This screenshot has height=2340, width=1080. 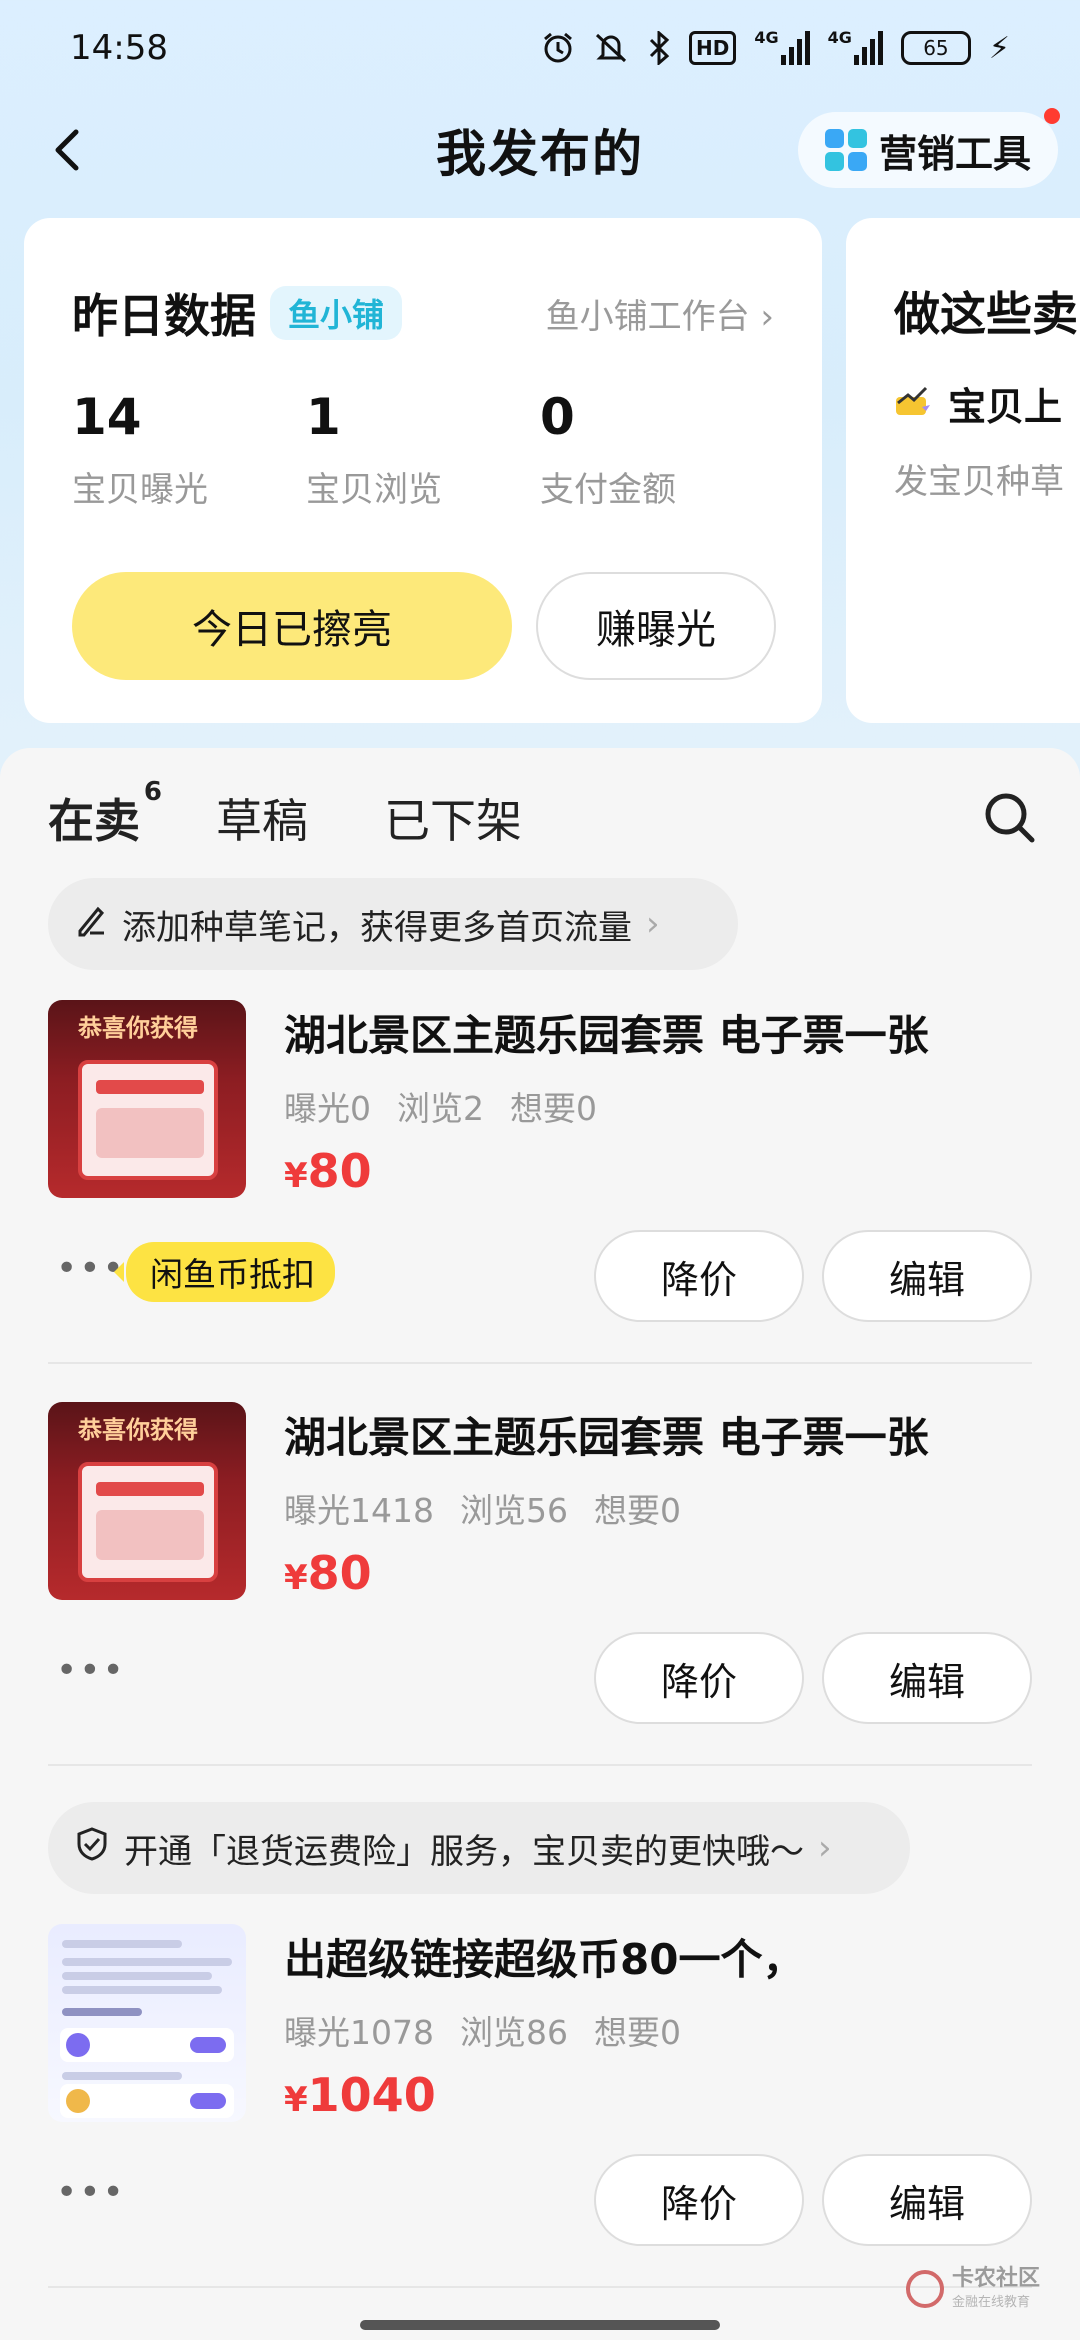 I want to click on watermark-sub: 金融在线教育, so click(x=990, y=2302).